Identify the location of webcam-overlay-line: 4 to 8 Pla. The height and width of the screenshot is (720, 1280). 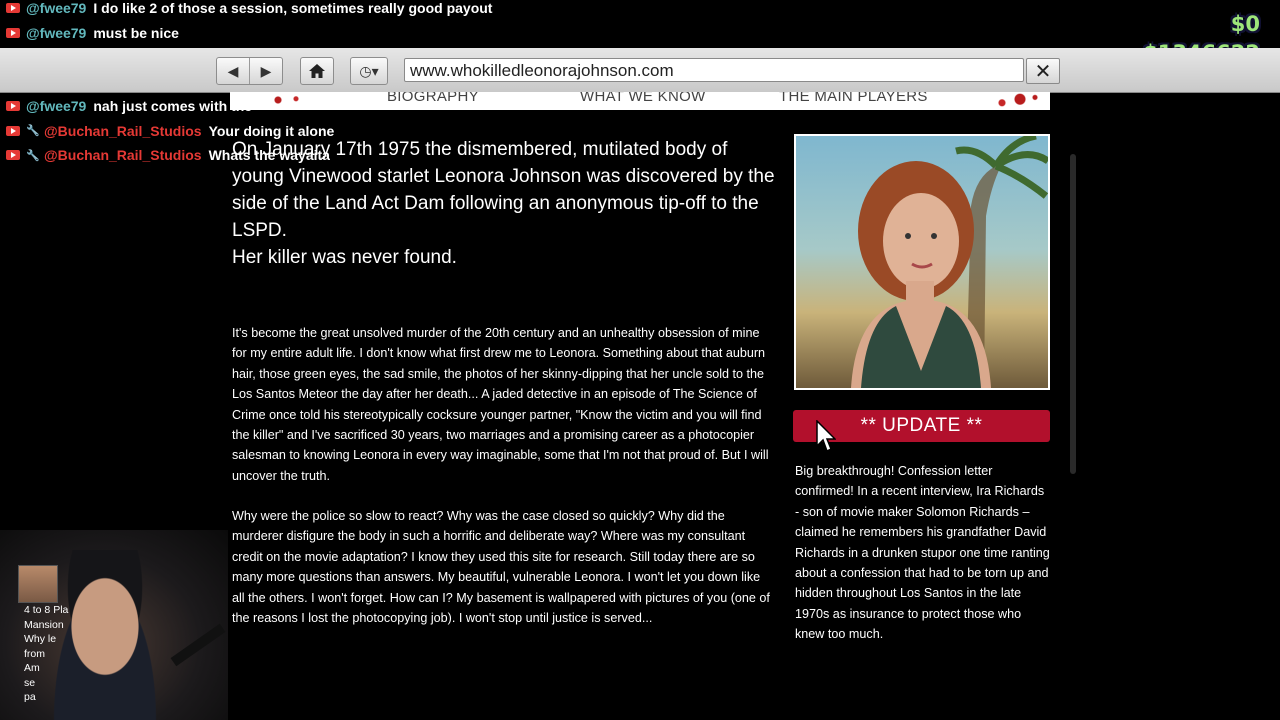
(46, 610).